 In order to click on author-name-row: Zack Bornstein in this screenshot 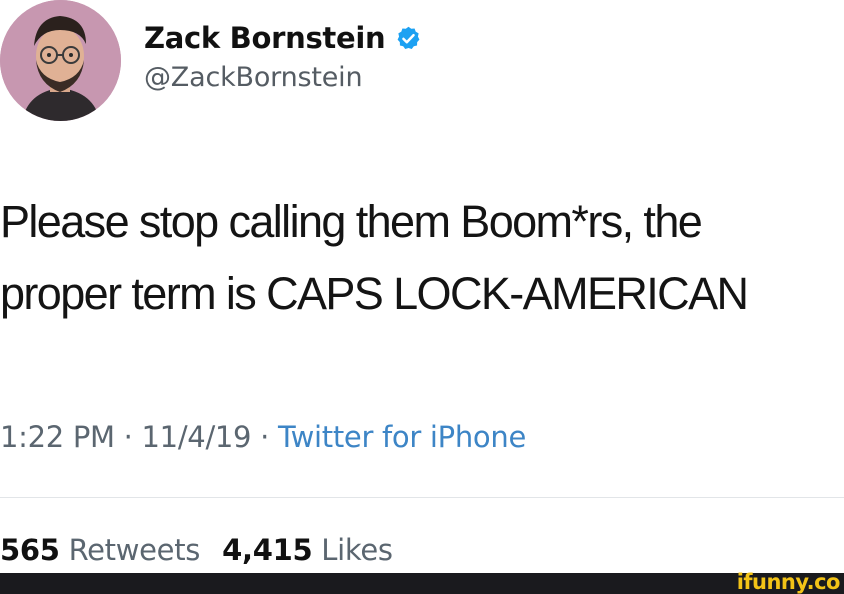, I will do `click(283, 38)`.